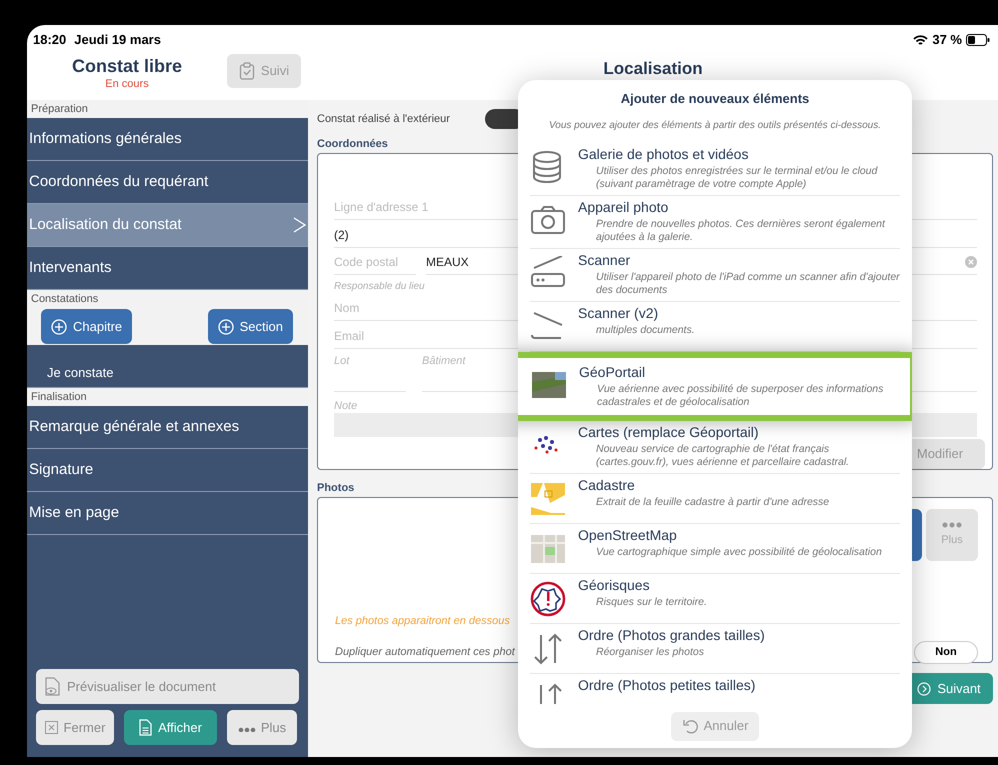 This screenshot has width=998, height=765. Describe the element at coordinates (127, 84) in the screenshot. I see `document-status: En cours` at that location.